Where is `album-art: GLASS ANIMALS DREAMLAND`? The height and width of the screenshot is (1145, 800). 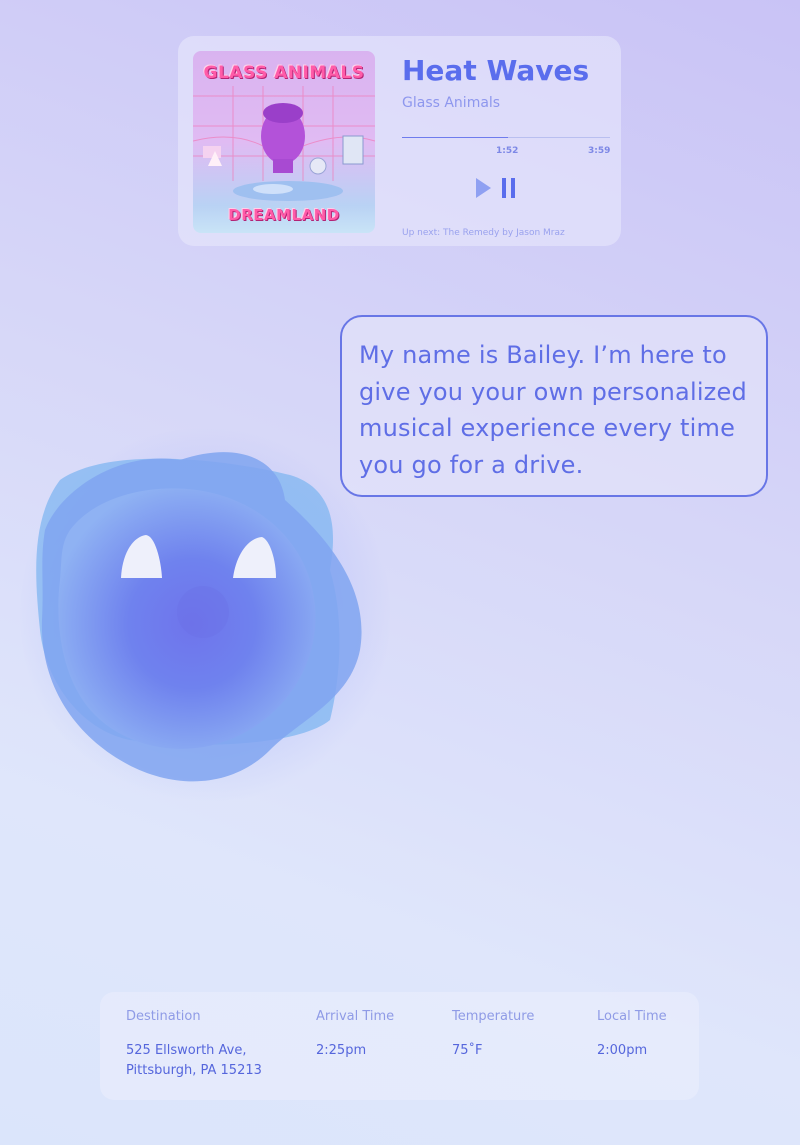 album-art: GLASS ANIMALS DREAMLAND is located at coordinates (284, 142).